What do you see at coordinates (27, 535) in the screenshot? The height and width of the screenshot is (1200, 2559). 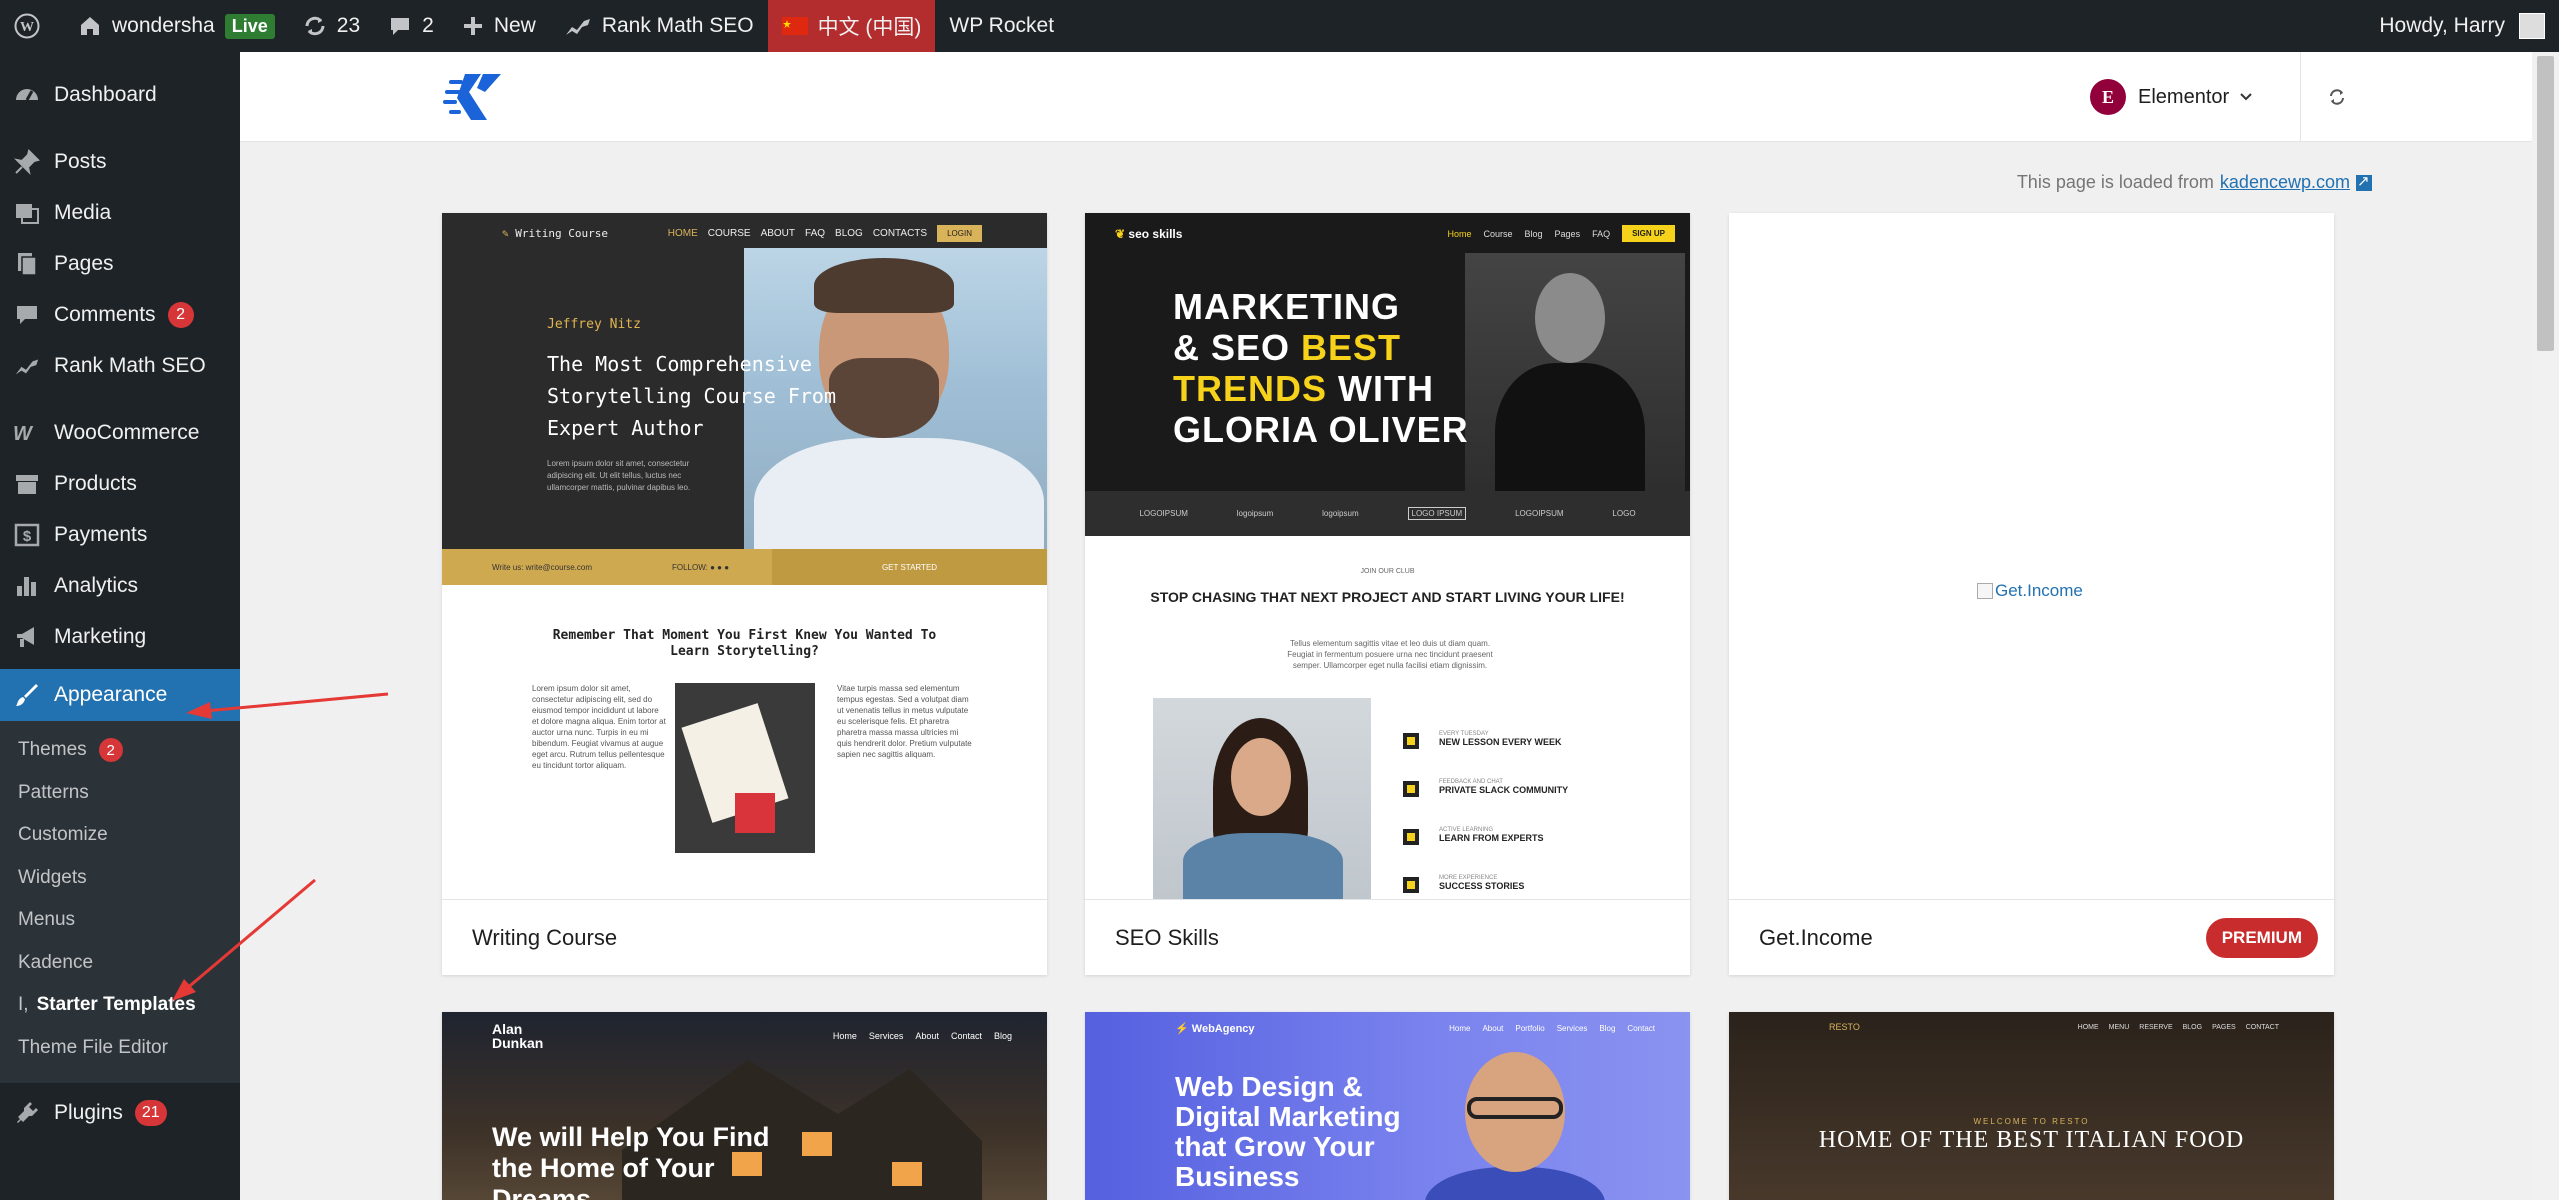 I see `dollar-icon: $` at bounding box center [27, 535].